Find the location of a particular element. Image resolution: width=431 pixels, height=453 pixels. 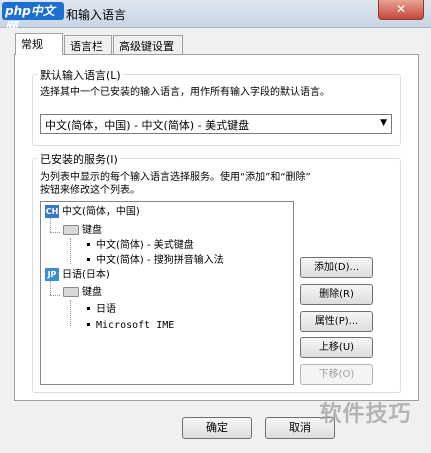

tree-item-label: 中文(简体) - 搜狗拼音输入法 is located at coordinates (160, 260).